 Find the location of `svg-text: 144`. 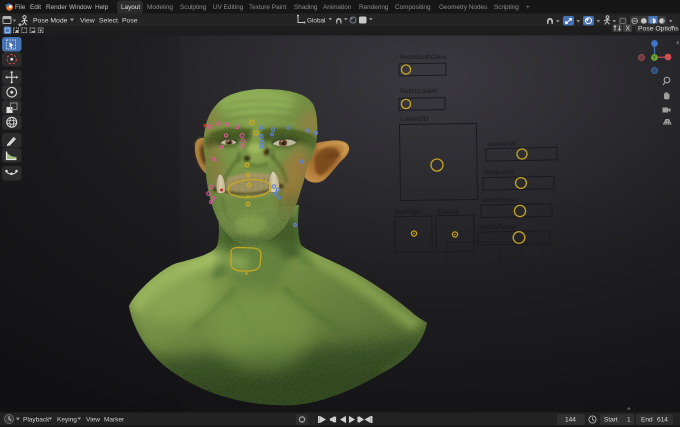

svg-text: 144 is located at coordinates (570, 420).